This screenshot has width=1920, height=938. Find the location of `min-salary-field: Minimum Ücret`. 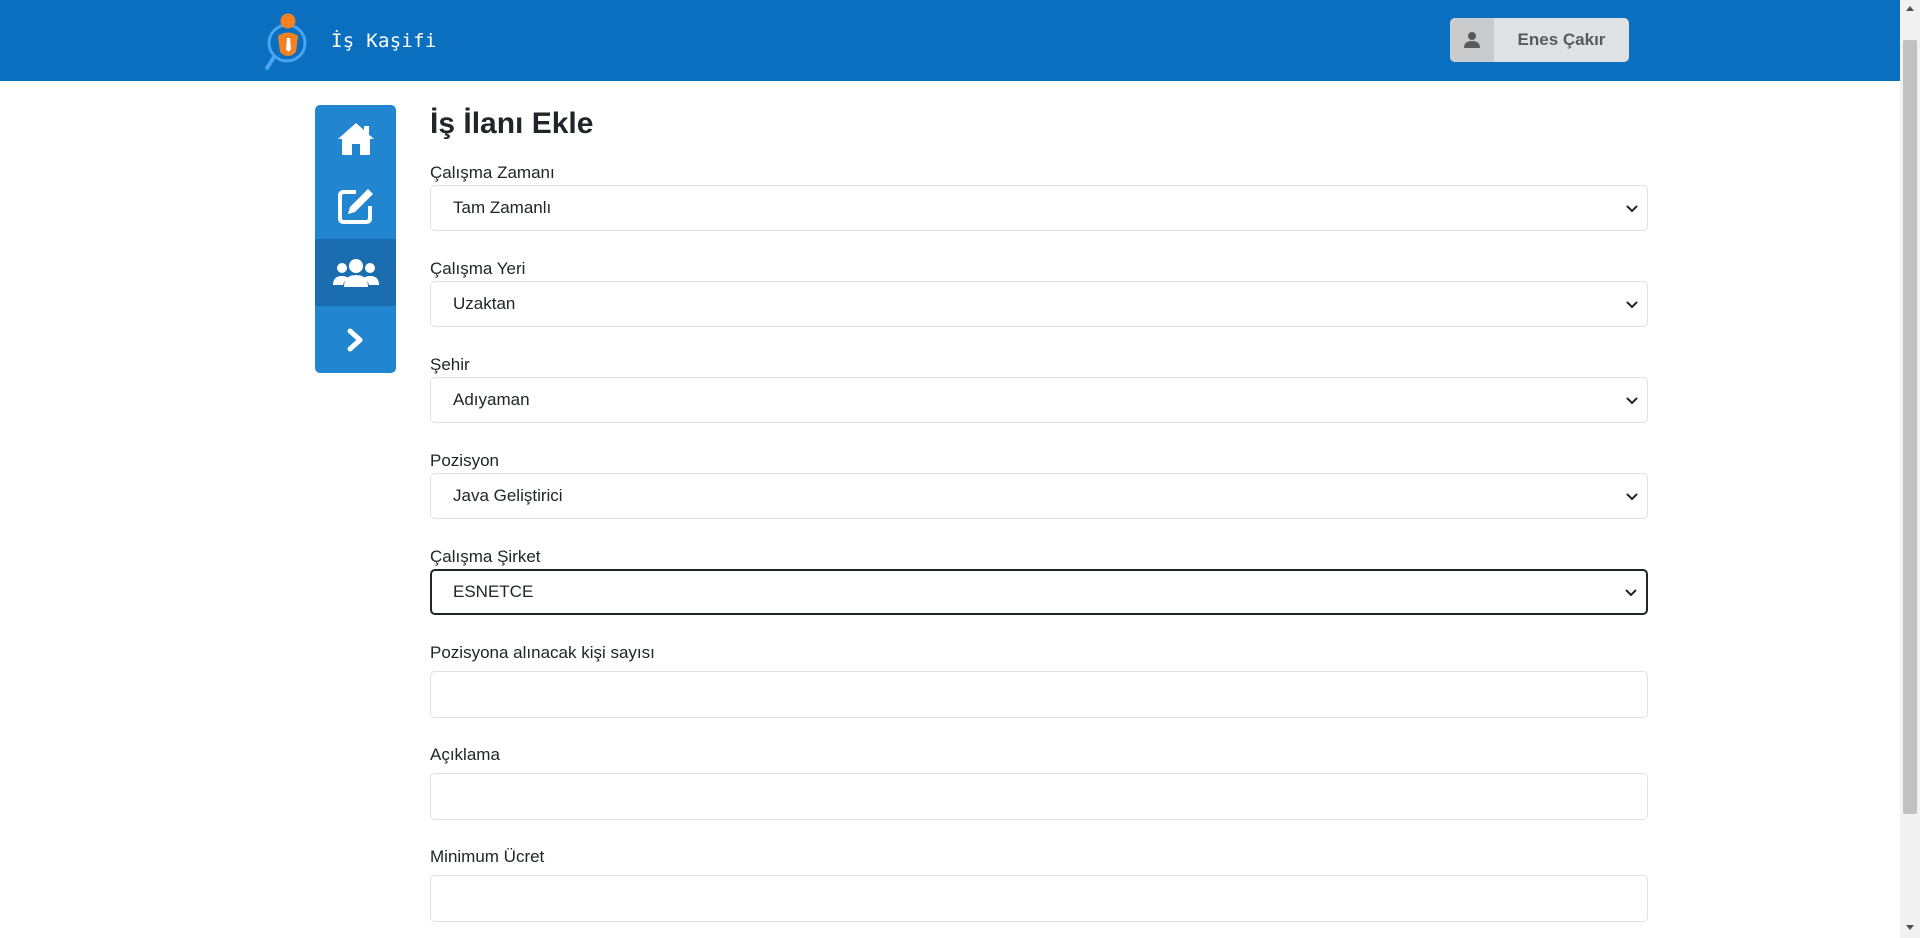

min-salary-field: Minimum Ücret is located at coordinates (1039, 884).